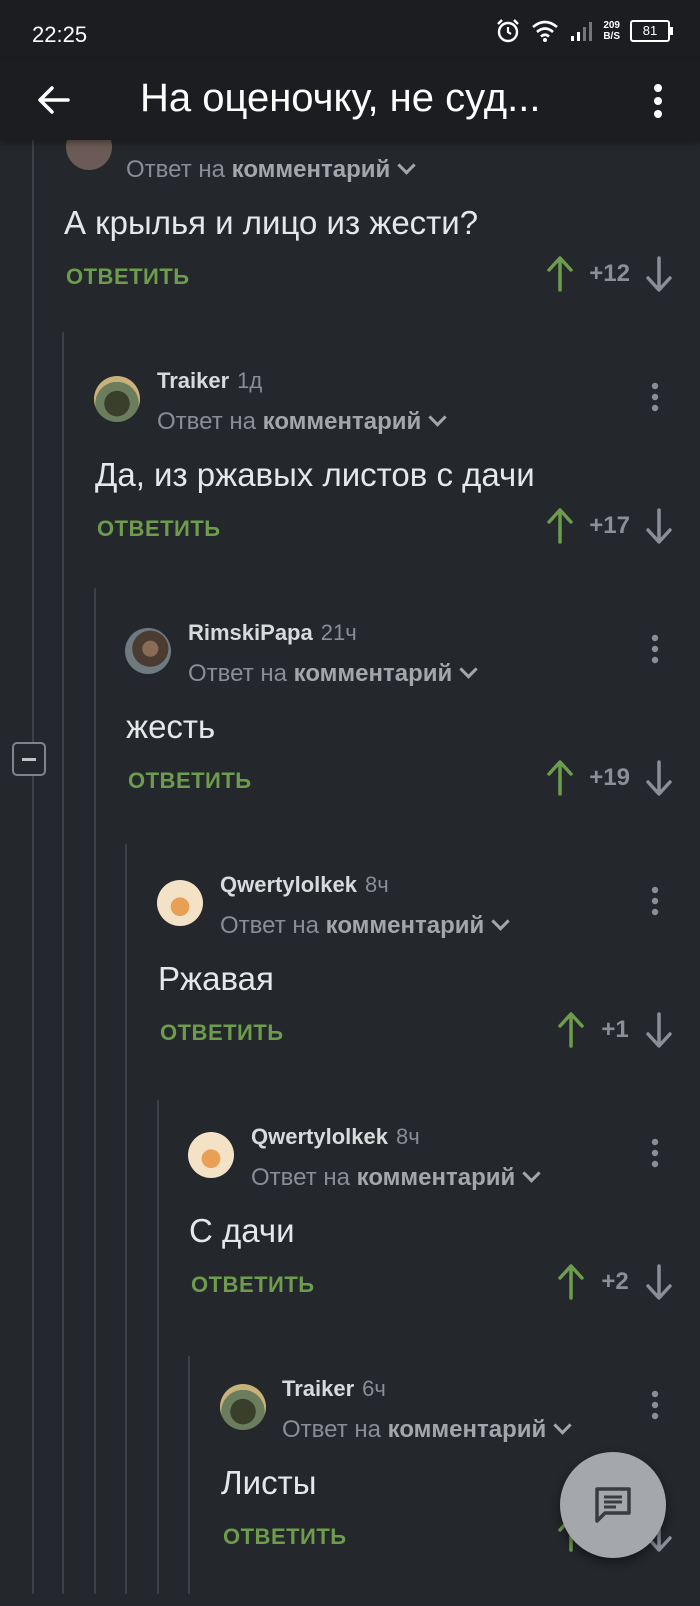 The width and height of the screenshot is (700, 1606). What do you see at coordinates (54, 100) in the screenshot?
I see `back-arrow-icon` at bounding box center [54, 100].